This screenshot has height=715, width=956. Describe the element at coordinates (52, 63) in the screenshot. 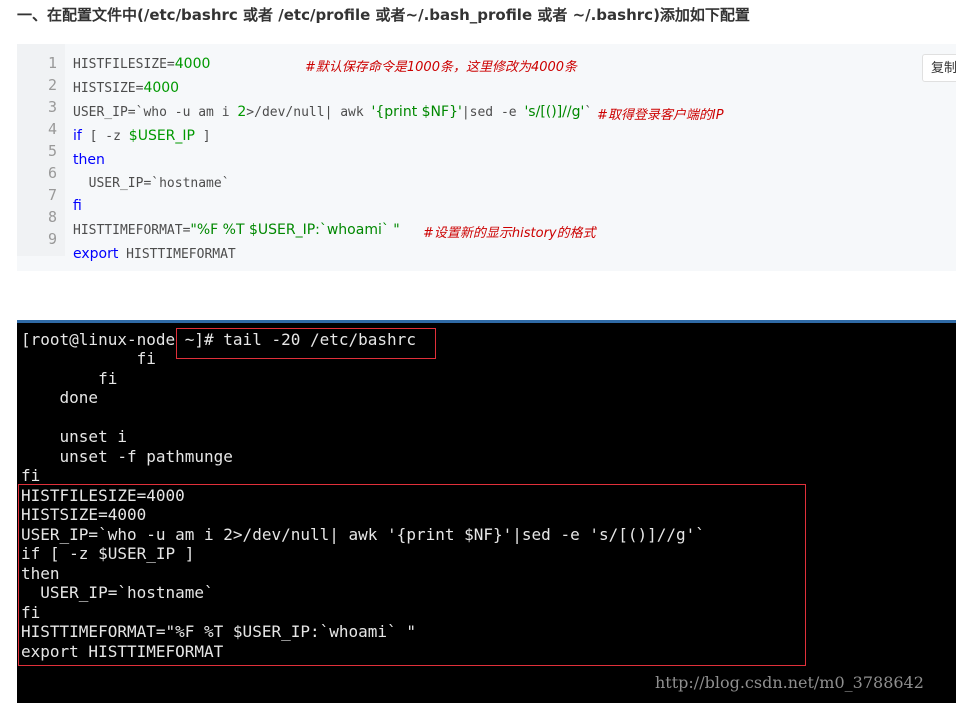

I see `line-number: 1` at that location.